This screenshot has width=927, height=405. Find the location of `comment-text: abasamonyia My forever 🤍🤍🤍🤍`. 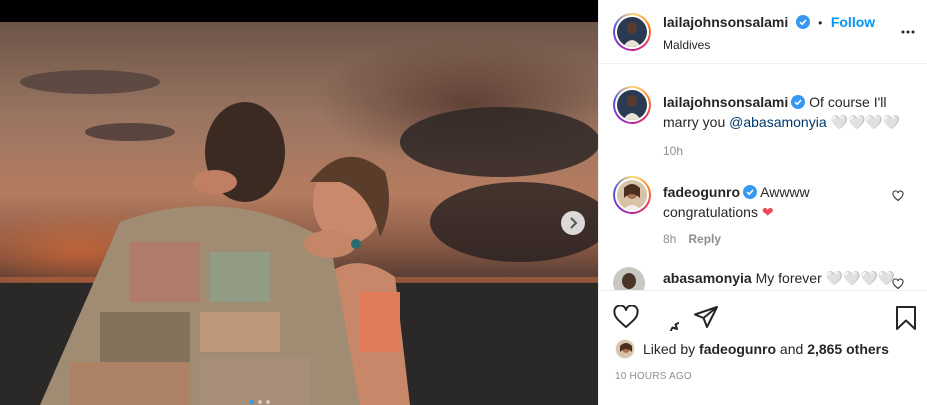

comment-text: abasamonyia My forever 🤍🤍🤍🤍 is located at coordinates (779, 278).